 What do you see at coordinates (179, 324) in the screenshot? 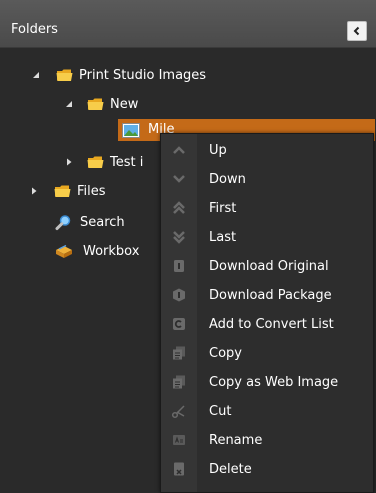
I see `convert-icon` at bounding box center [179, 324].